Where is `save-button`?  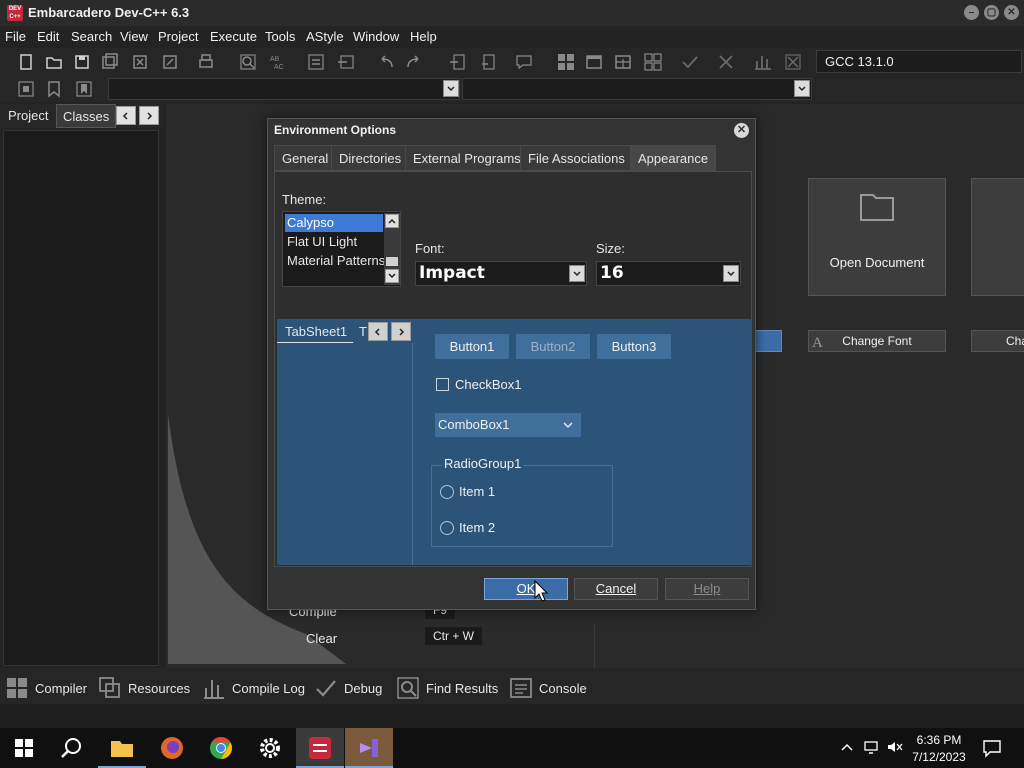 save-button is located at coordinates (82, 62).